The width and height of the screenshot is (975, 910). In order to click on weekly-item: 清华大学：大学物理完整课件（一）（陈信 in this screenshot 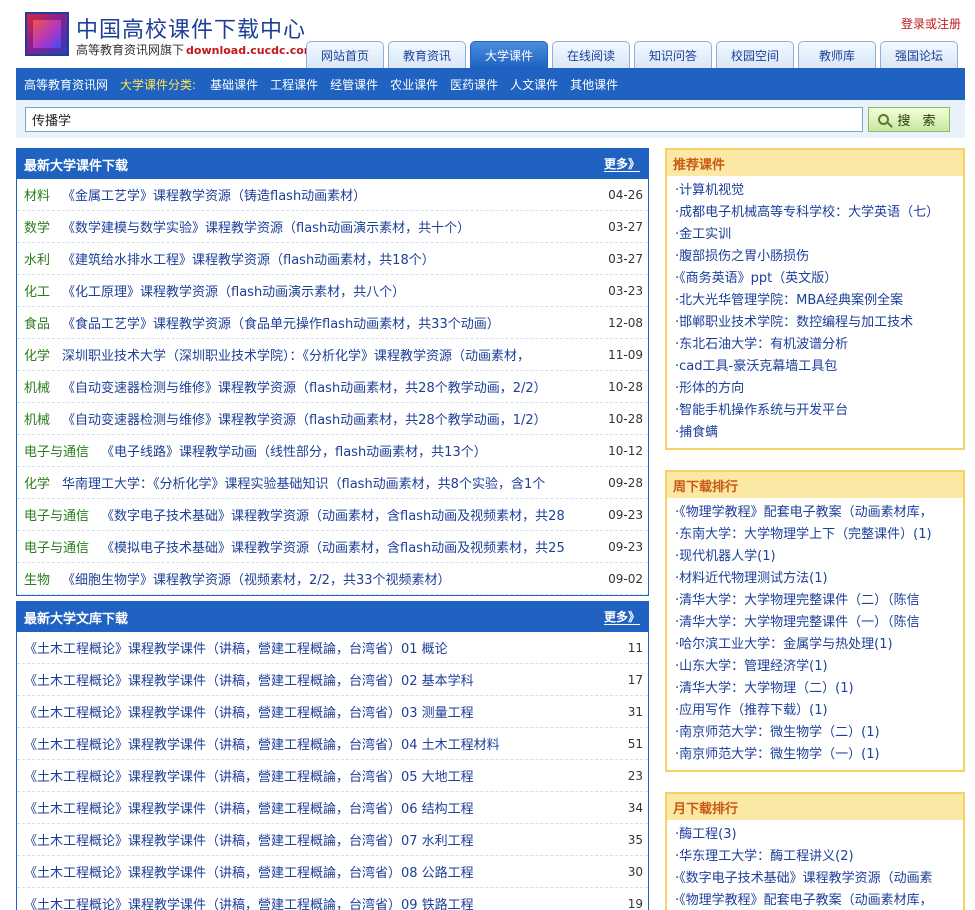, I will do `click(819, 623)`.